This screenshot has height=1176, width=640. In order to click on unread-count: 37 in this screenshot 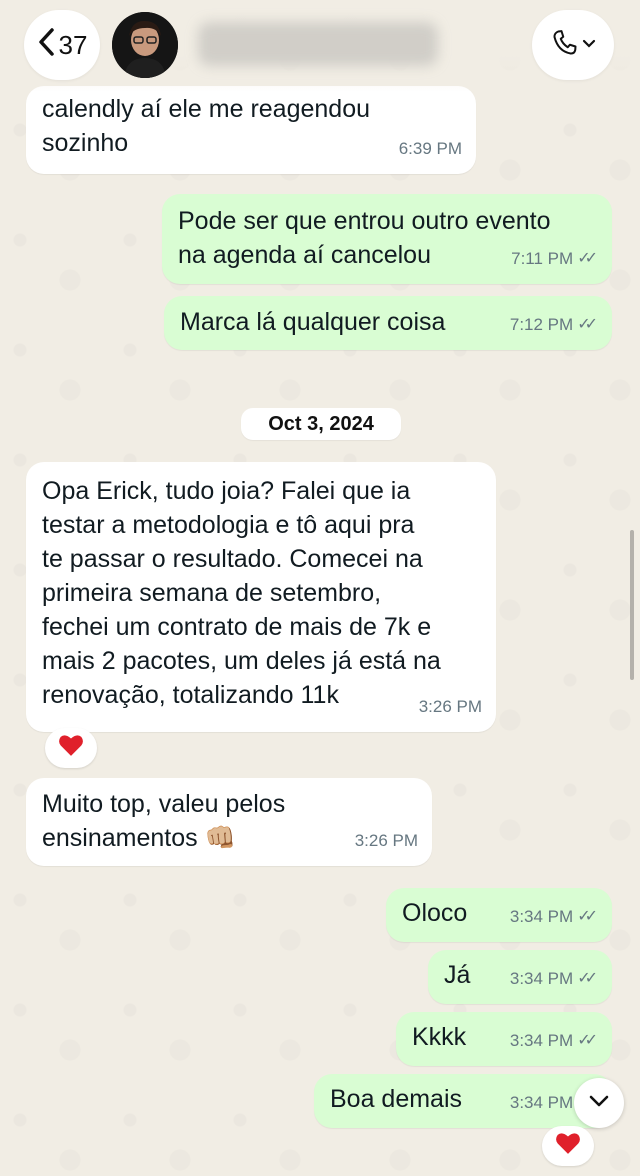, I will do `click(73, 44)`.